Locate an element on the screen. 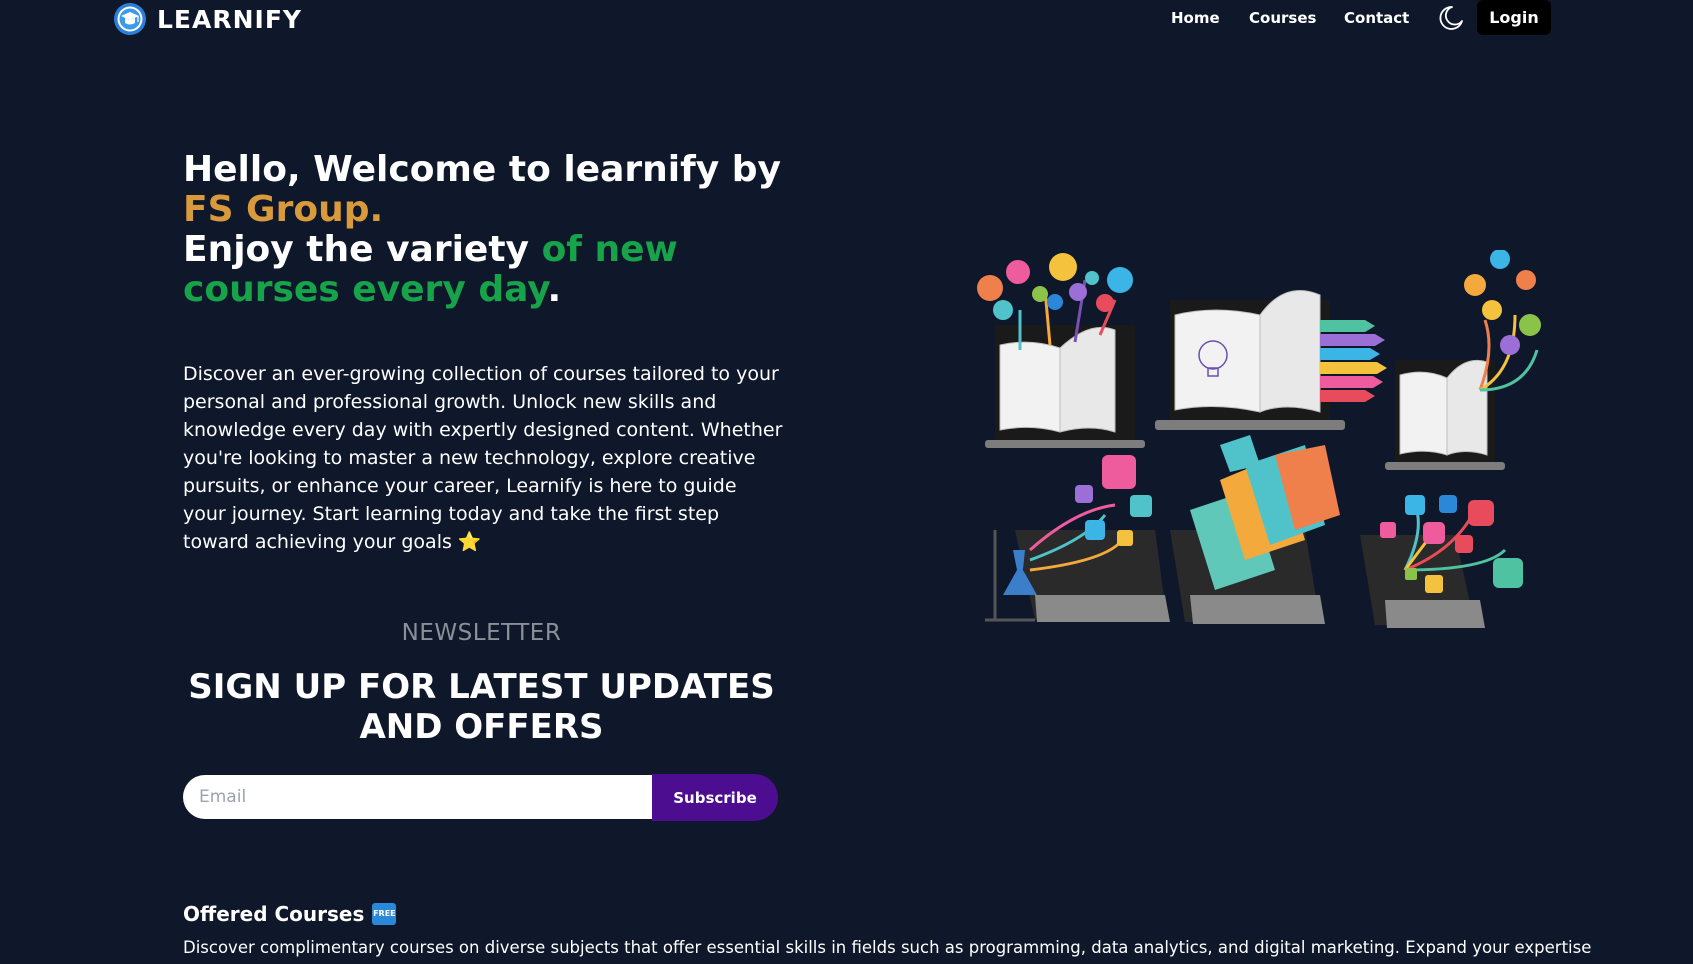  newsletter-kicker: NEWSLETTER is located at coordinates (481, 633).